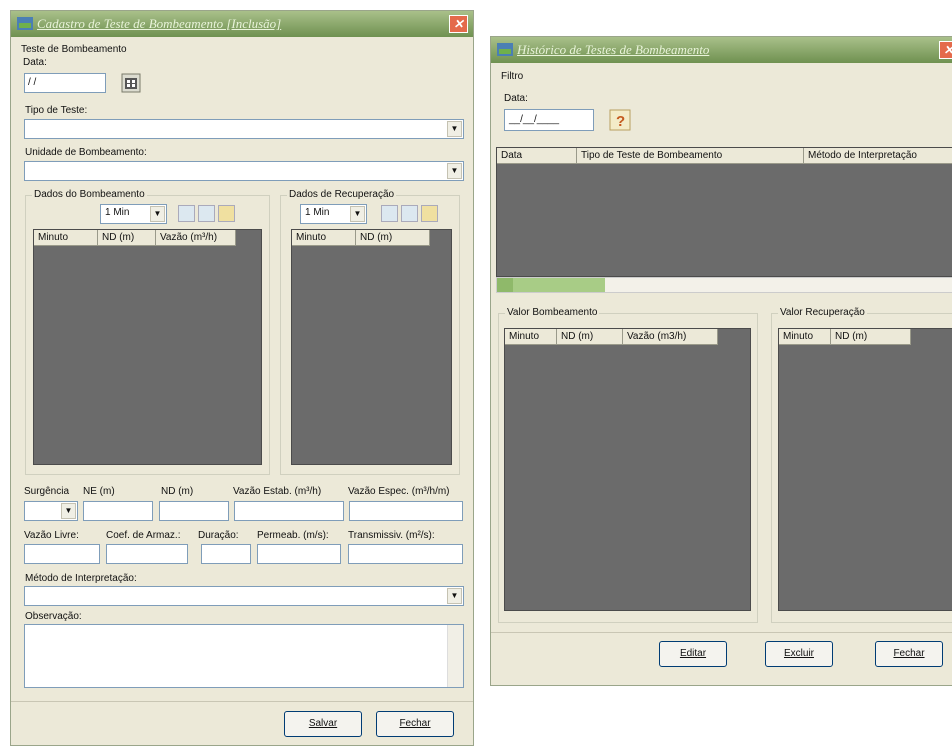  Describe the element at coordinates (147, 554) in the screenshot. I see `coef-armaz-field` at that location.